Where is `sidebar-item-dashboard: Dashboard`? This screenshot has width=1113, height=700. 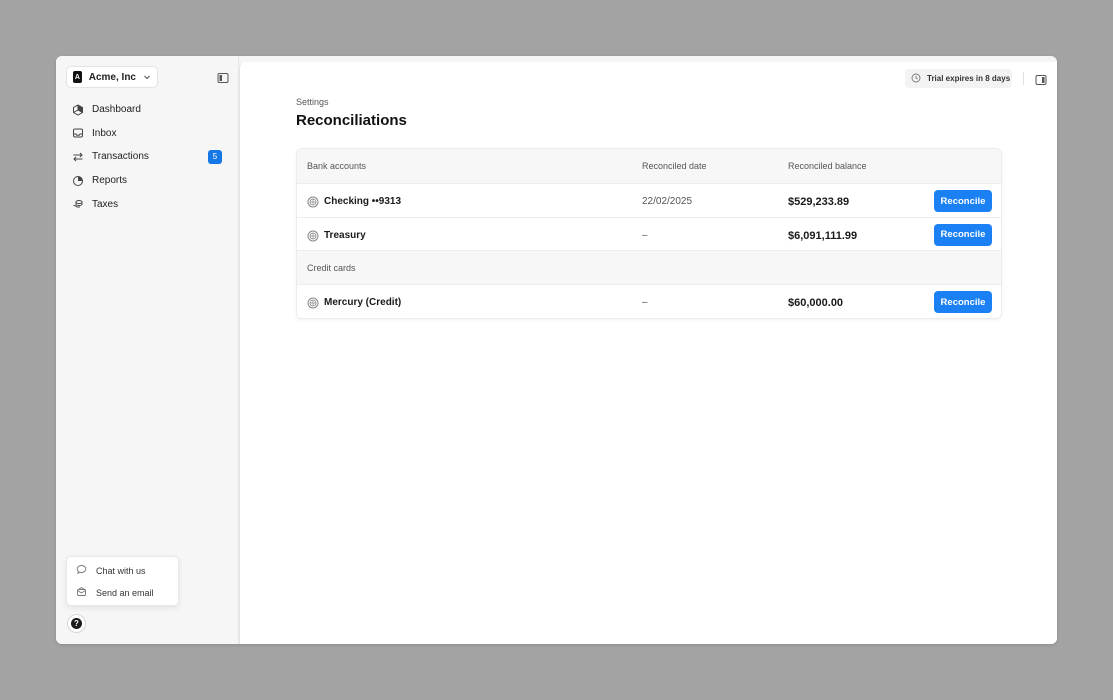
sidebar-item-dashboard: Dashboard is located at coordinates (147, 110).